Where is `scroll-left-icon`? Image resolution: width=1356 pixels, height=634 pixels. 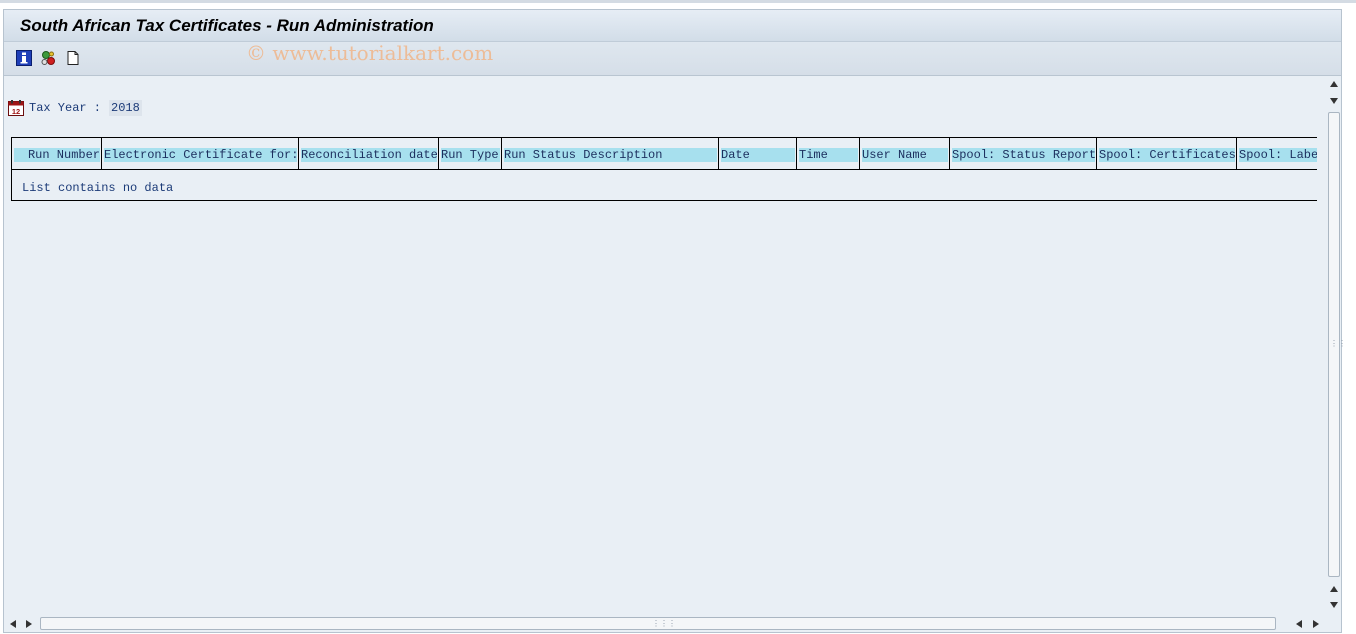
scroll-left-icon is located at coordinates (13, 624).